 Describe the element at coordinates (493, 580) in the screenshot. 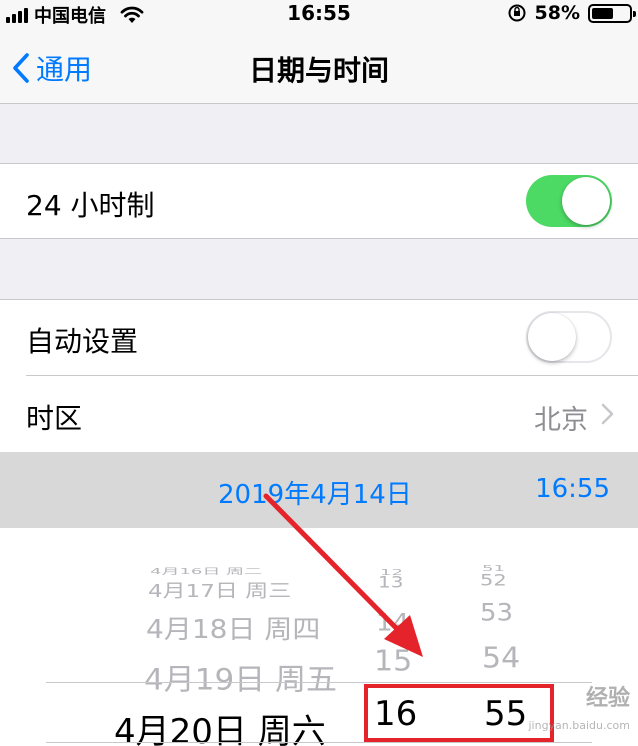

I see `picker-minute-item: 52` at that location.